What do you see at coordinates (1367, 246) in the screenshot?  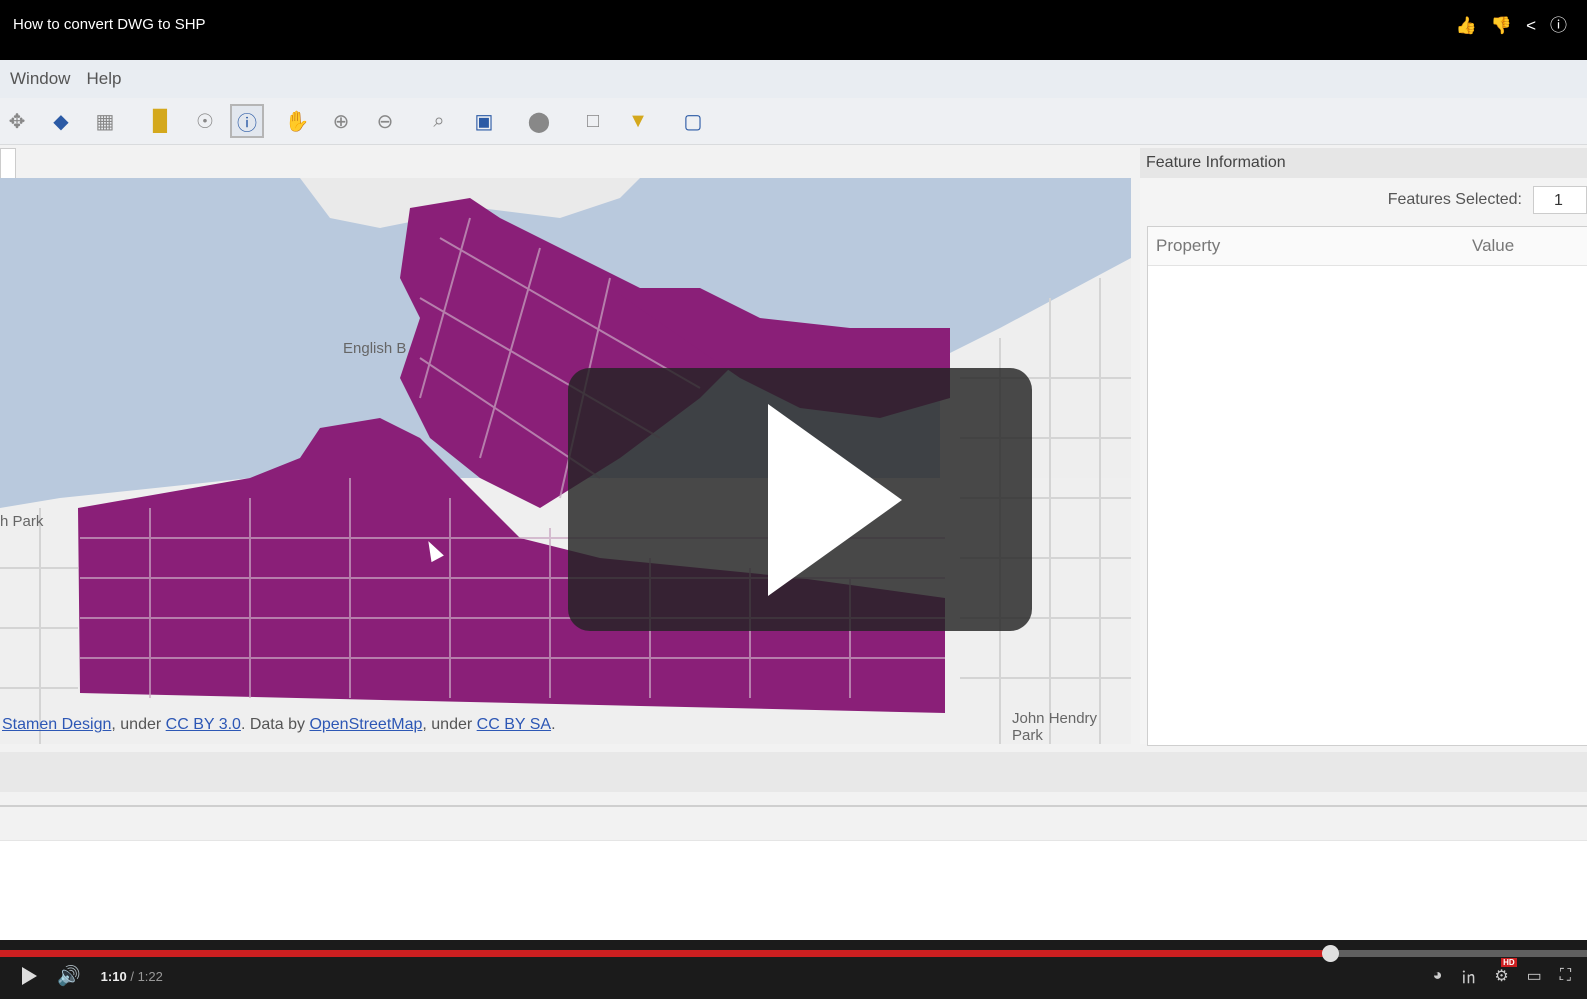 I see `property-table-header: Property Value` at bounding box center [1367, 246].